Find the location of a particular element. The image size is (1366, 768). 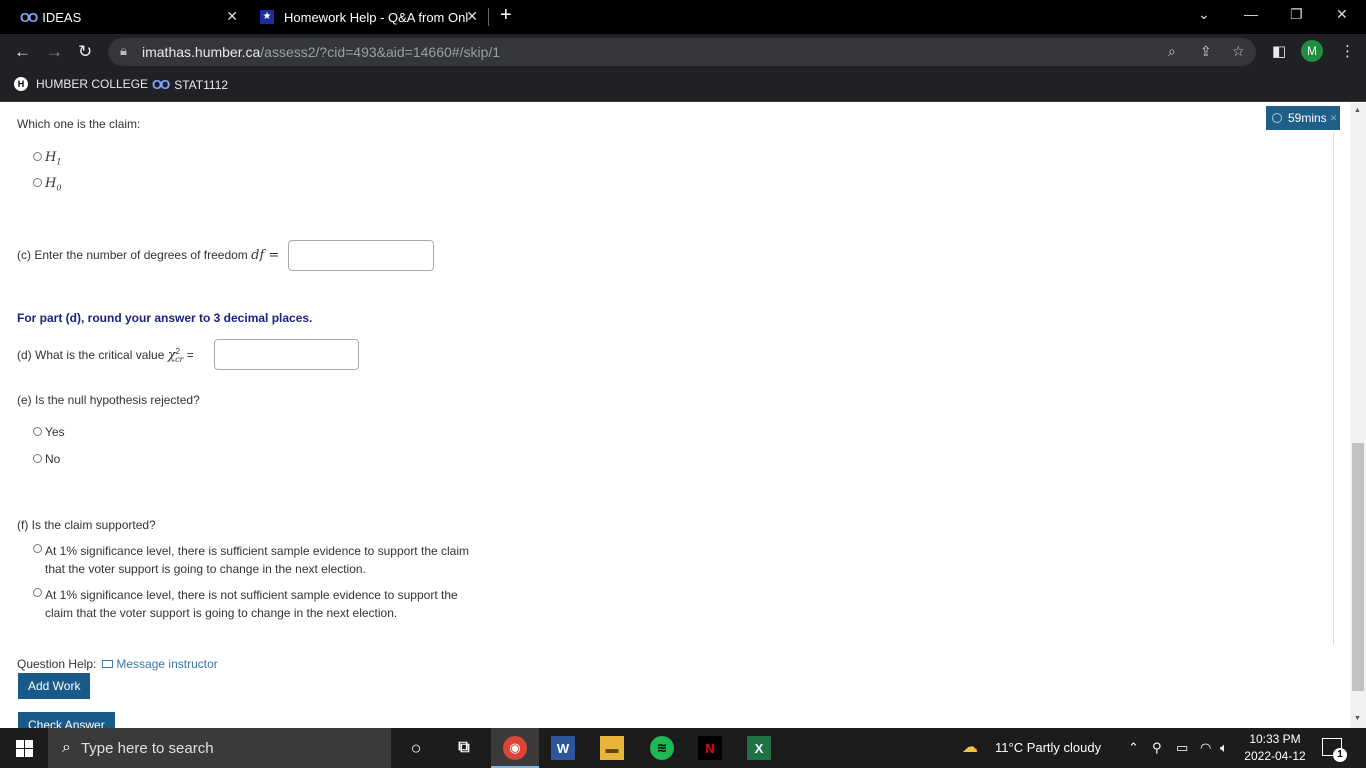

search-icon: ⌕ is located at coordinates (66, 747).